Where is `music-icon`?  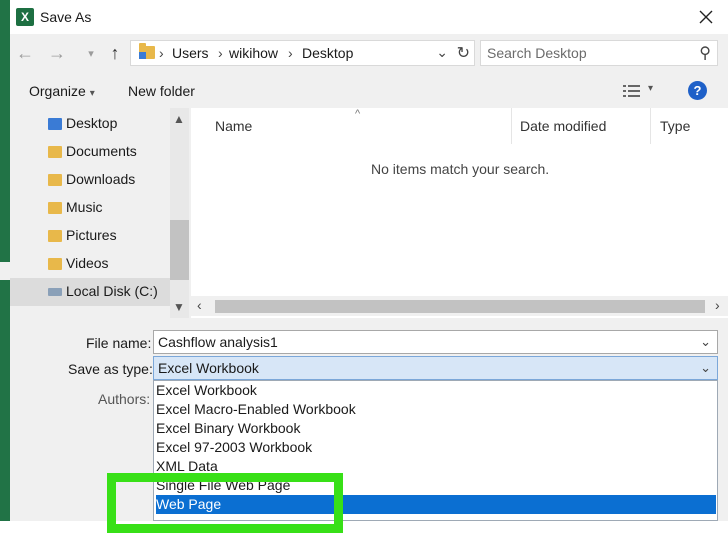 music-icon is located at coordinates (55, 208).